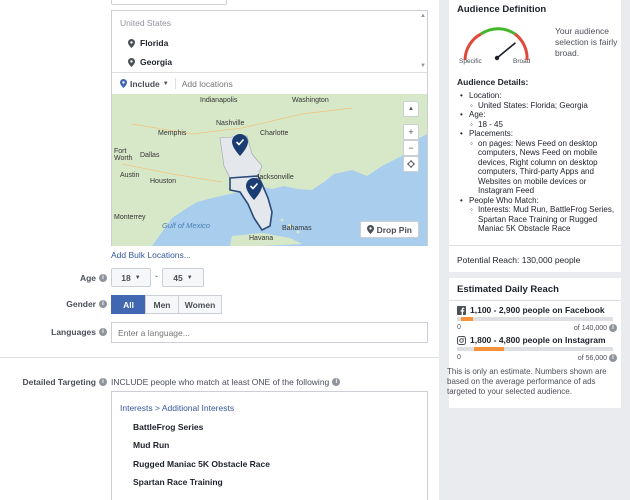  What do you see at coordinates (537, 310) in the screenshot?
I see `facebook-reach-text: 1,100 - 2,900 people on Facebook` at bounding box center [537, 310].